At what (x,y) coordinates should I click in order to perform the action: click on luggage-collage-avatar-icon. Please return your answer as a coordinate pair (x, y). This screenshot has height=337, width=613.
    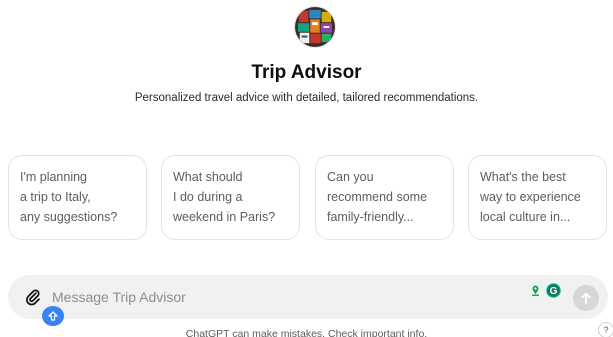
    Looking at the image, I should click on (315, 27).